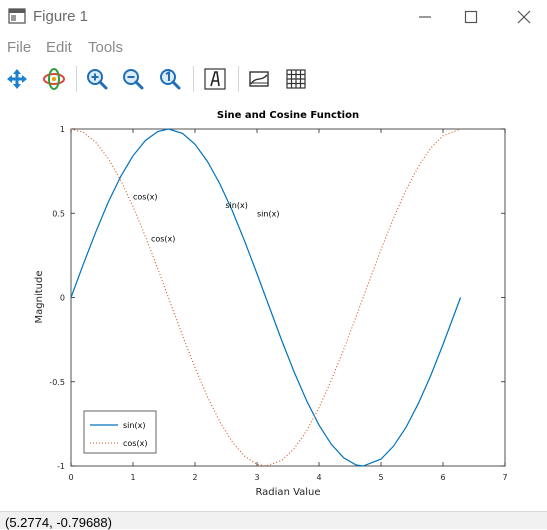 Image resolution: width=547 pixels, height=530 pixels. Describe the element at coordinates (39, 297) in the screenshot. I see `y-axis-label: Magnitude` at that location.